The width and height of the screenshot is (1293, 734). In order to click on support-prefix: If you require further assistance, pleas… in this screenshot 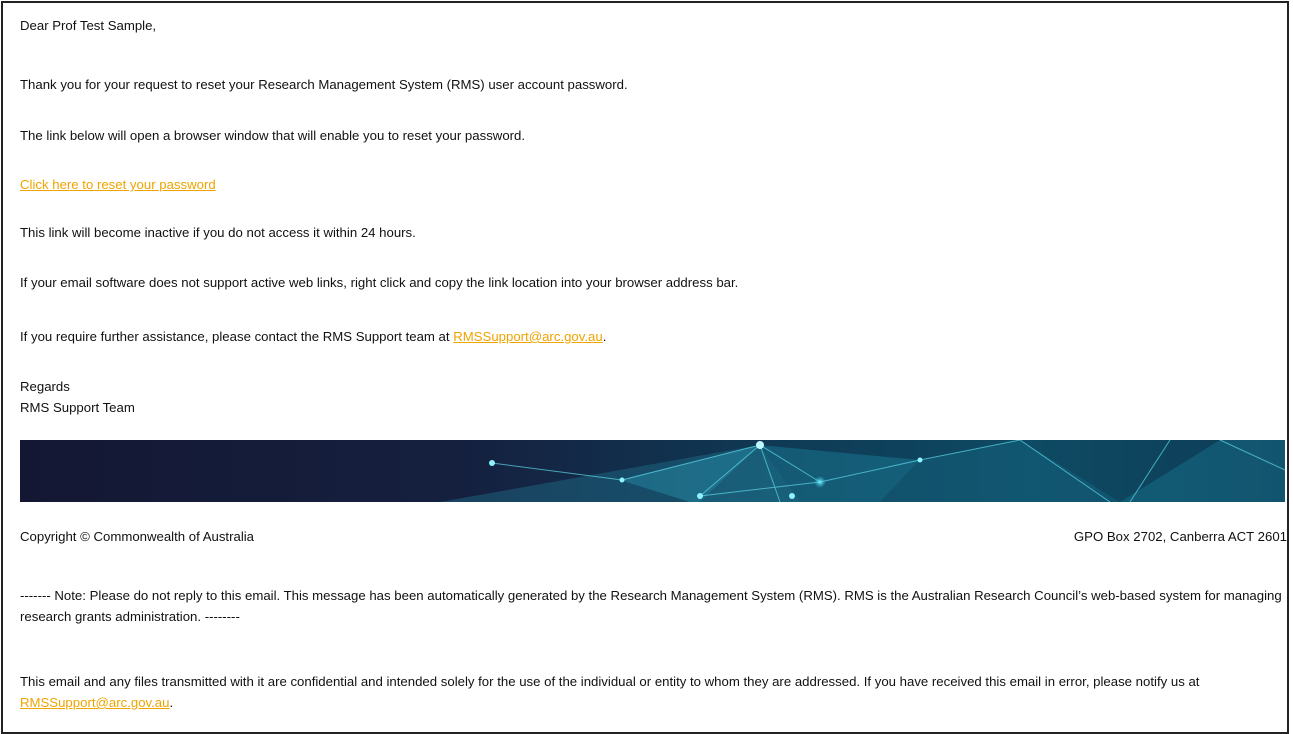, I will do `click(237, 336)`.